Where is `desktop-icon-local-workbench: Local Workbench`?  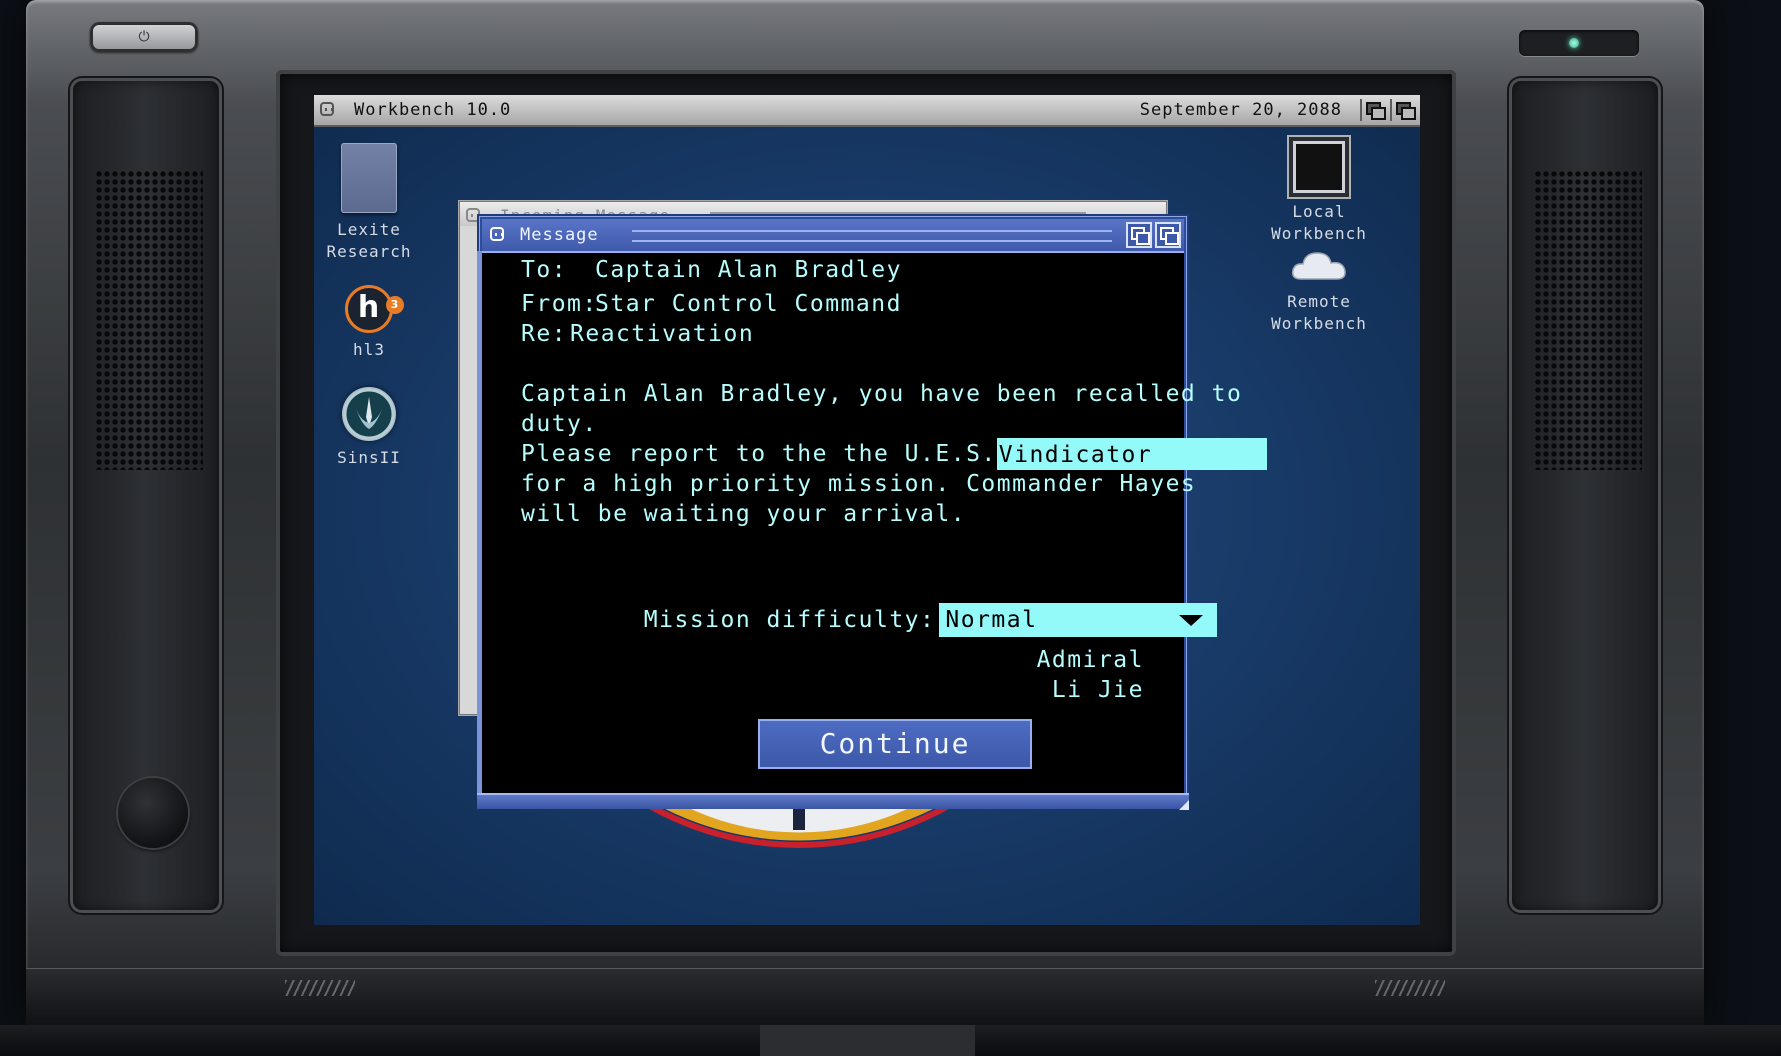 desktop-icon-local-workbench: Local Workbench is located at coordinates (1319, 192).